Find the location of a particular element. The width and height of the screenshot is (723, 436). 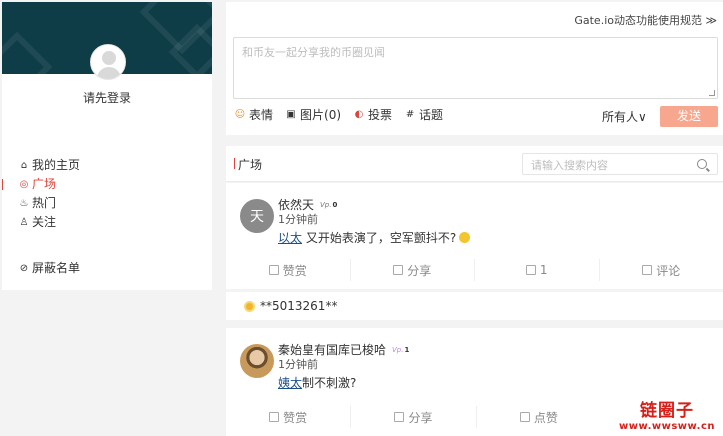

post-actions: 赞赏 分享 点赞 is located at coordinates (413, 417).